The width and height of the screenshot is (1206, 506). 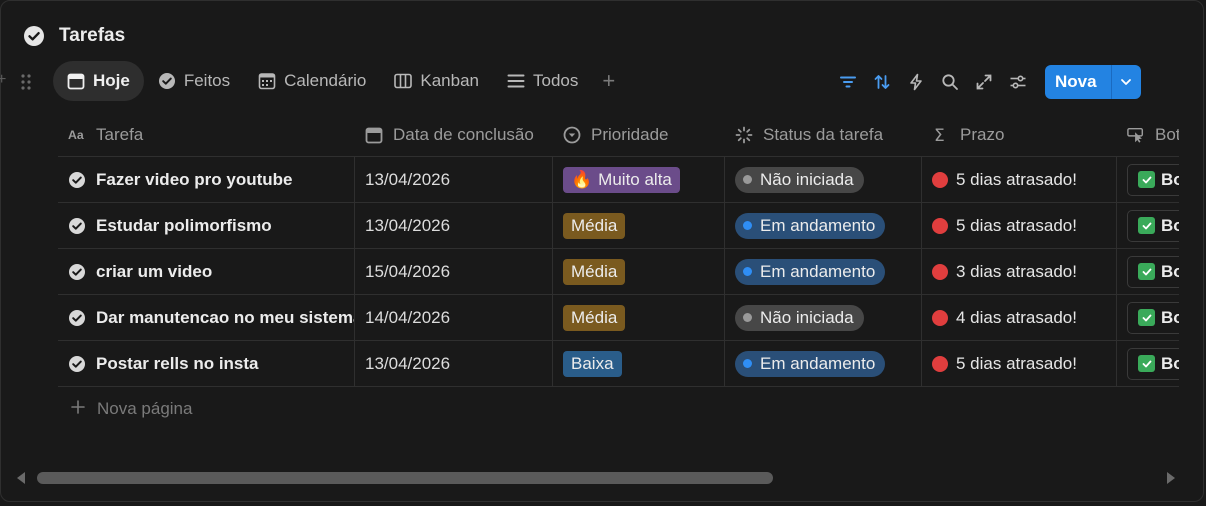 I want to click on plus-icon, so click(x=78, y=409).